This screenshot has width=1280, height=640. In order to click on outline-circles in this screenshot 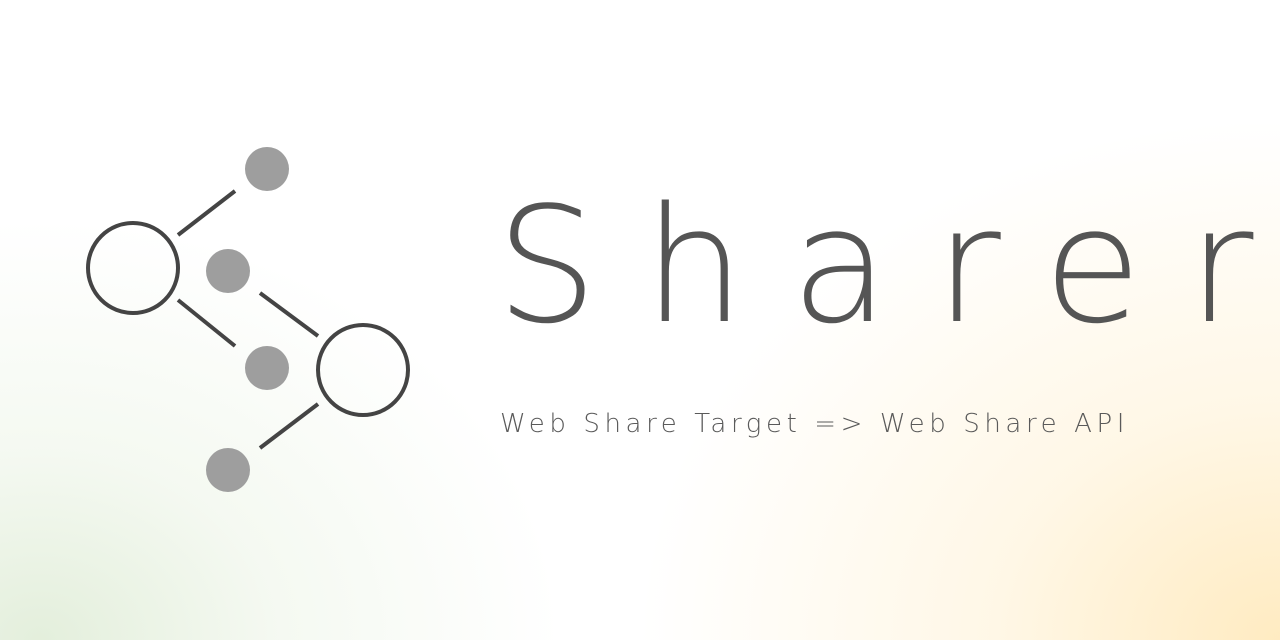, I will do `click(248, 319)`.